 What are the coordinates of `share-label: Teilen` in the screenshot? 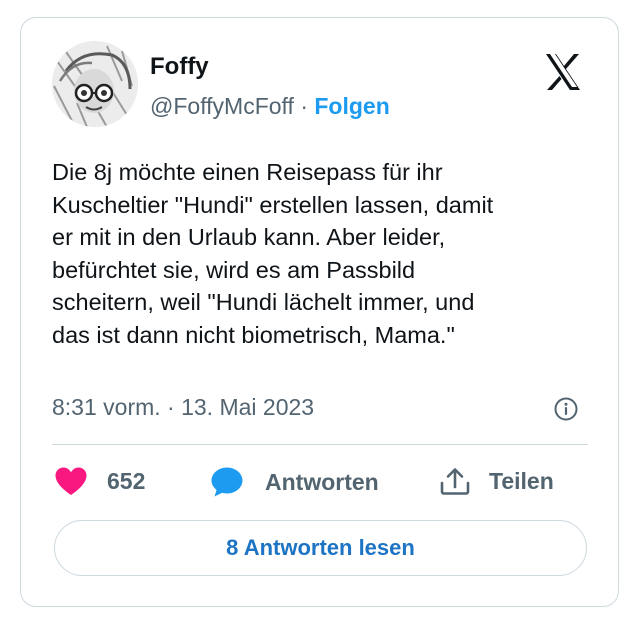 It's located at (521, 480).